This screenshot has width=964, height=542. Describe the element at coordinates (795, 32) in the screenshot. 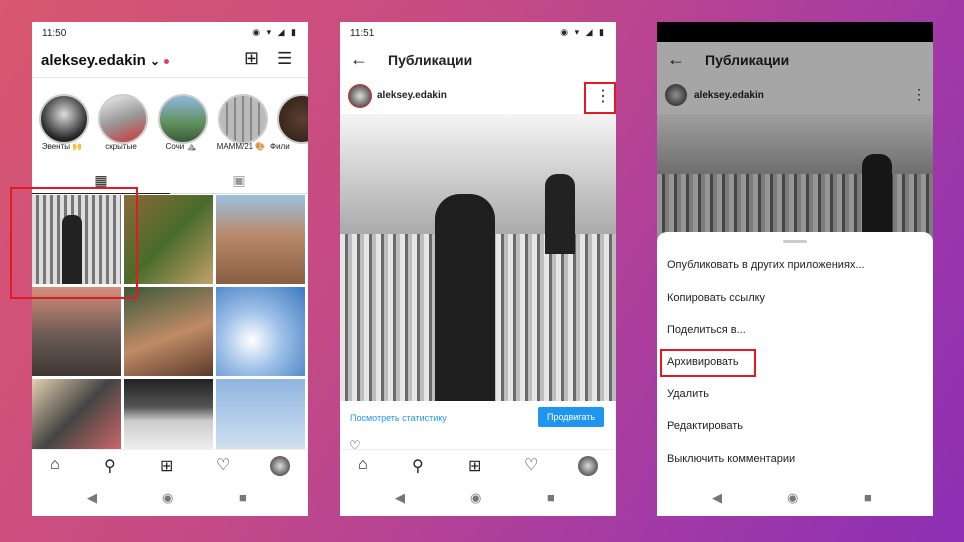

I see `status-bar-dark` at that location.